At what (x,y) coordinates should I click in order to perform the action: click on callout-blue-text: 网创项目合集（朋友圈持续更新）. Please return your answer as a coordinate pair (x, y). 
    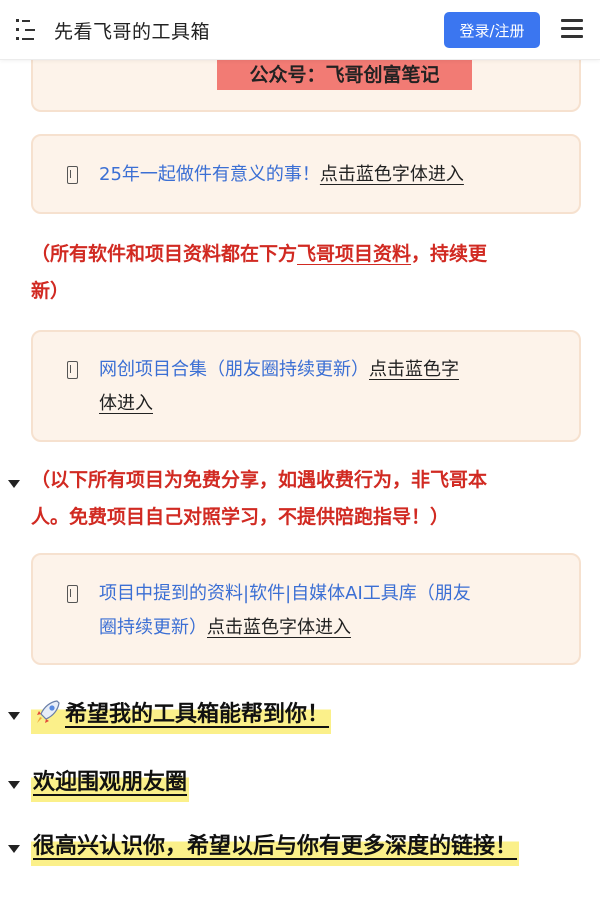
    Looking at the image, I should click on (234, 369).